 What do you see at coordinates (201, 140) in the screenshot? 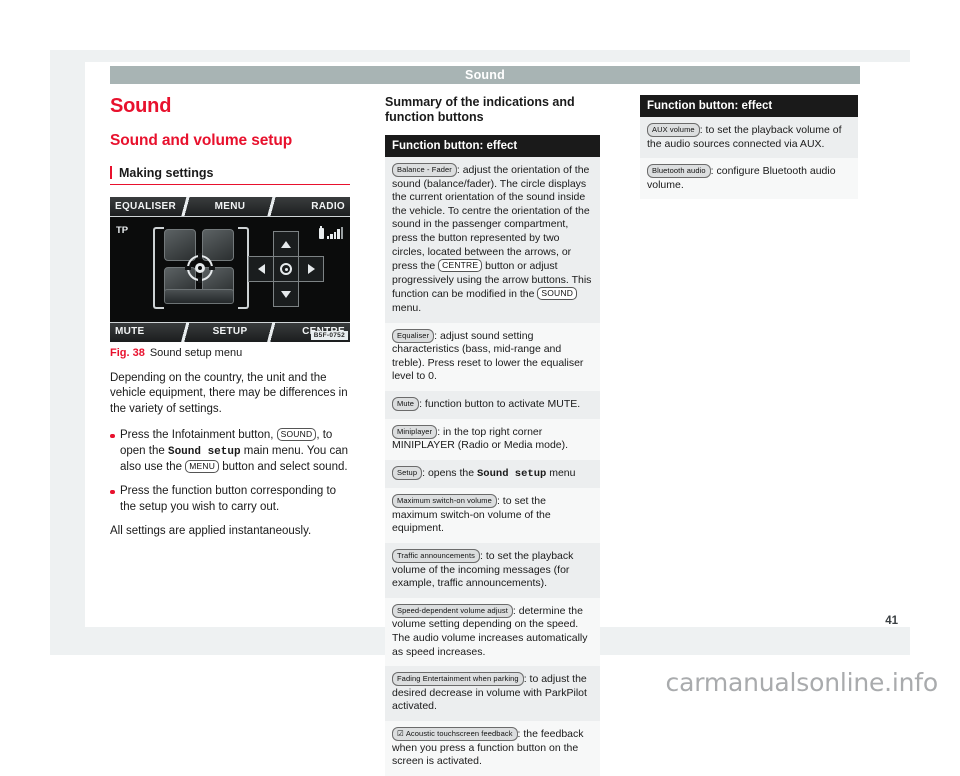
I see `section-title: Sound and volume setup` at bounding box center [201, 140].